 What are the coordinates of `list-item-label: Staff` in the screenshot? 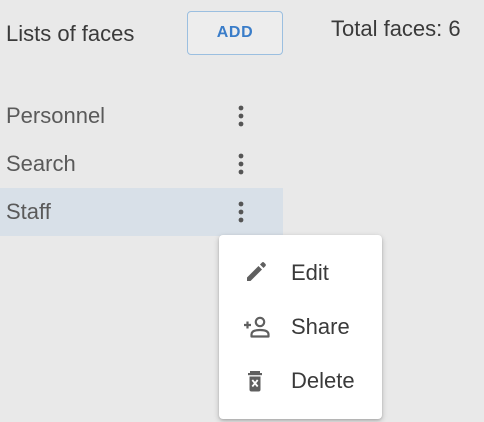 It's located at (28, 211).